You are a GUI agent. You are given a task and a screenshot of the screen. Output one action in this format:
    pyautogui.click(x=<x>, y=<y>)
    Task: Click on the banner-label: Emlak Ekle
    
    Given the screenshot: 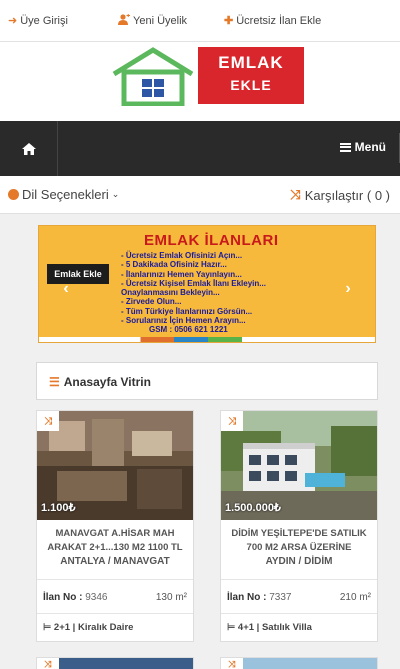 What is the action you would take?
    pyautogui.click(x=78, y=274)
    